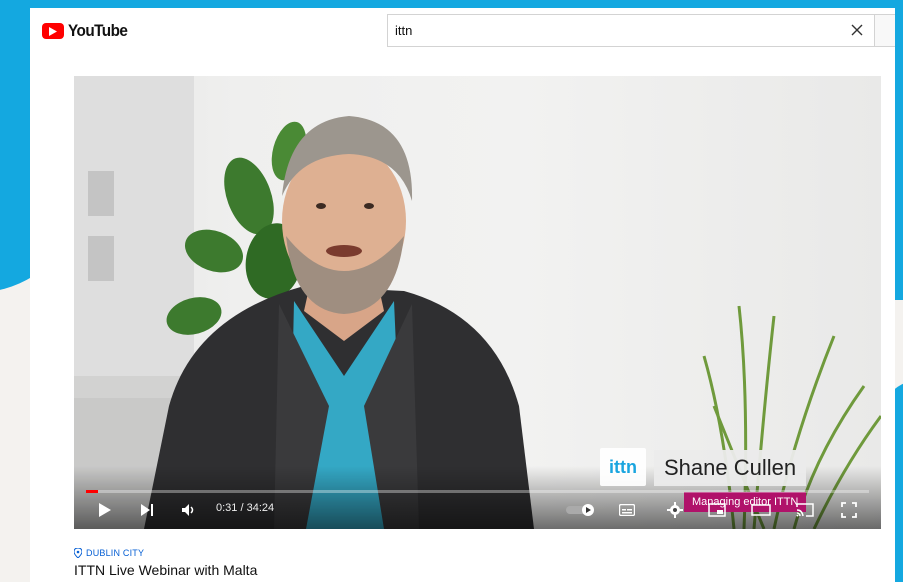 The height and width of the screenshot is (582, 903). I want to click on autoplay-toggle-icon, so click(581, 510).